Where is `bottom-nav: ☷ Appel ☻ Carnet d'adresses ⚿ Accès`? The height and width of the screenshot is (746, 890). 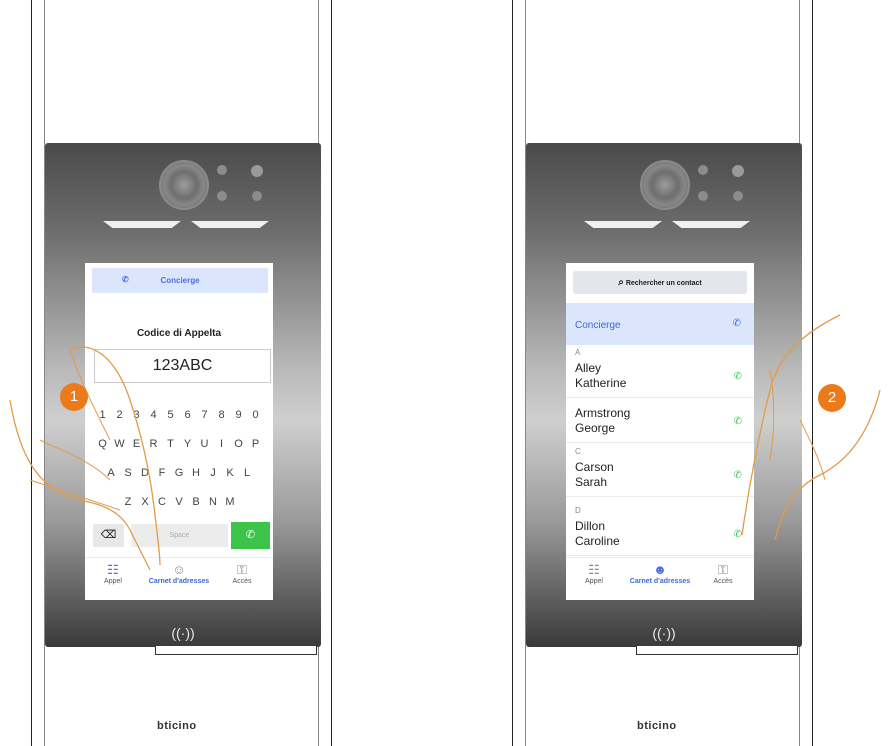 bottom-nav: ☷ Appel ☻ Carnet d'adresses ⚿ Accès is located at coordinates (660, 578).